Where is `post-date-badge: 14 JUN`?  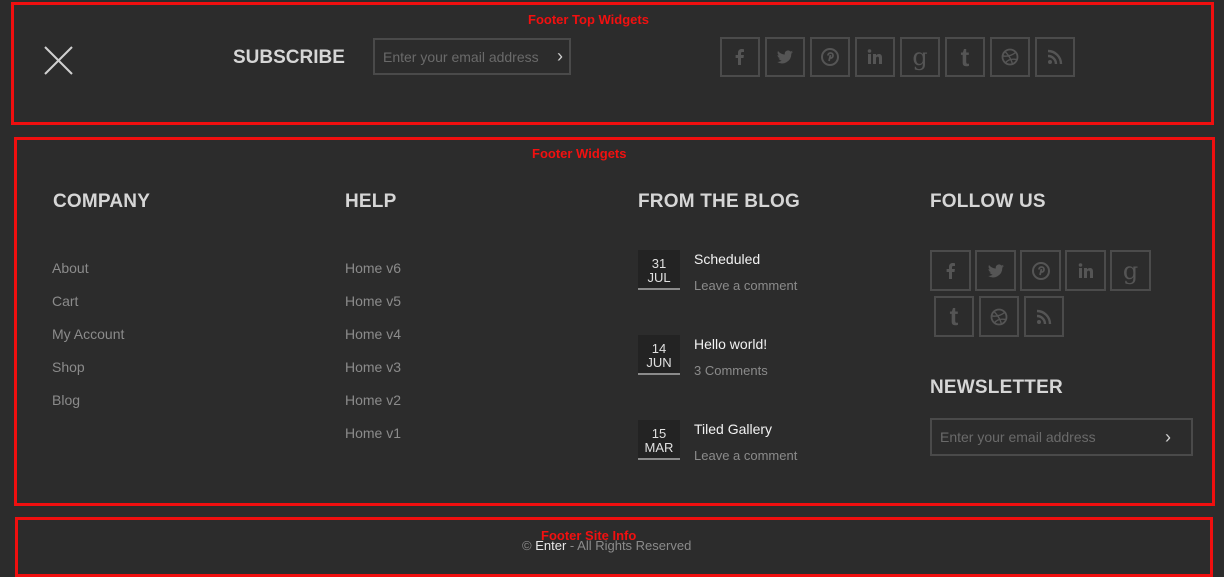 post-date-badge: 14 JUN is located at coordinates (659, 355).